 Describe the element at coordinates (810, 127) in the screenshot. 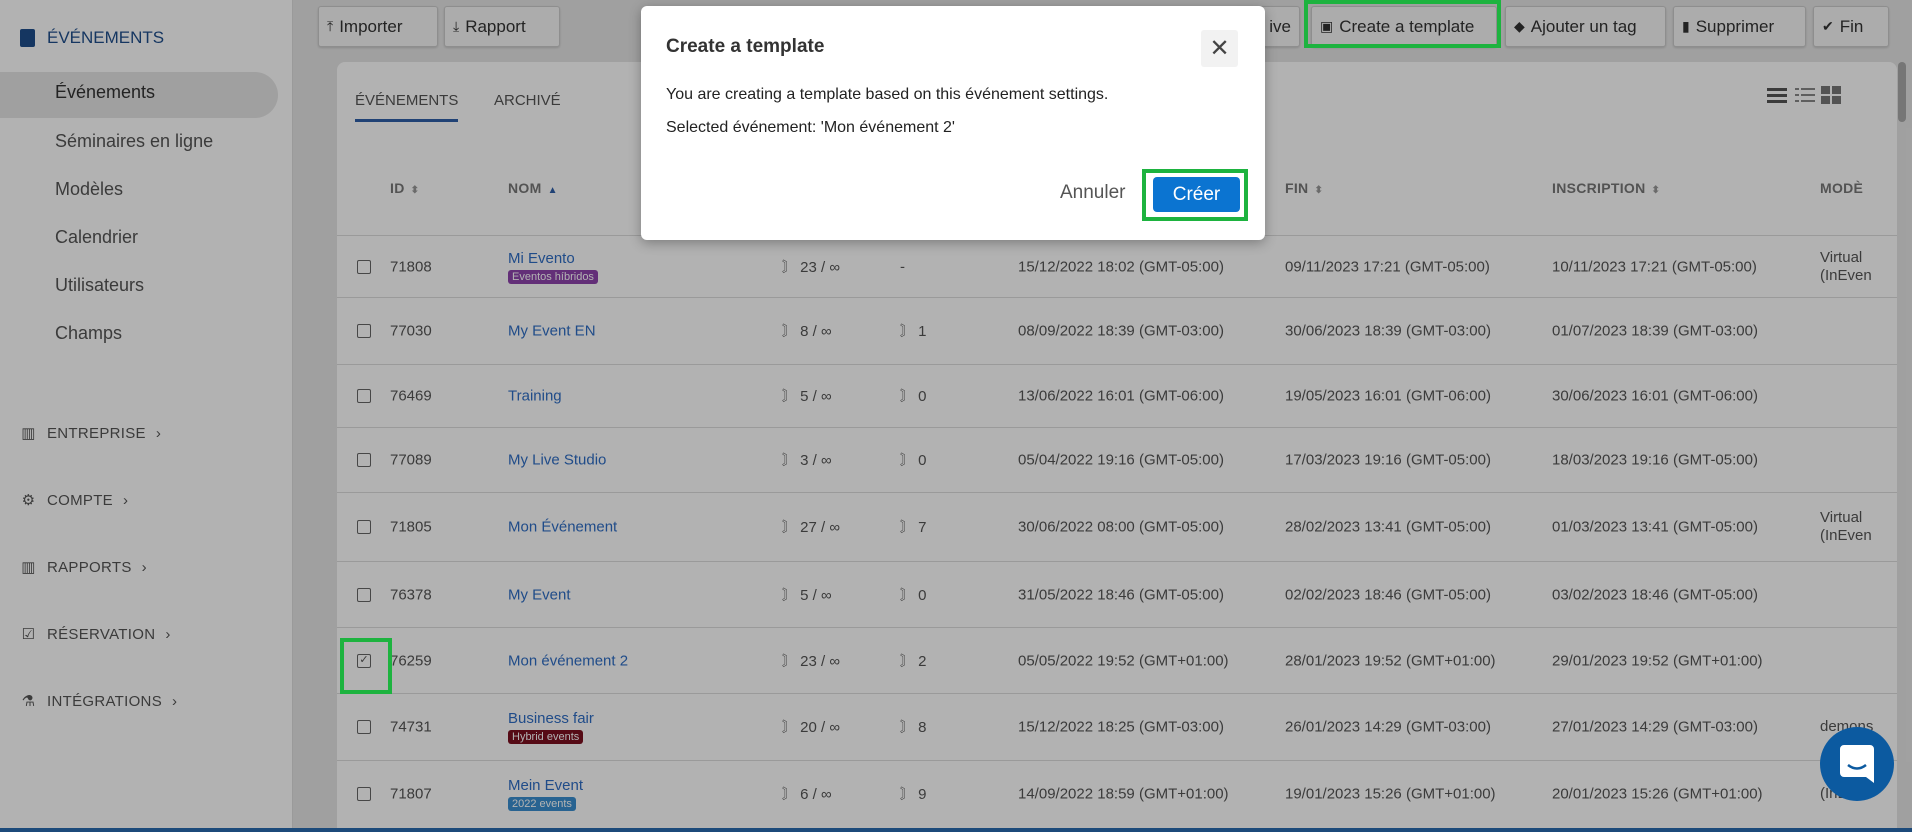

I see `dialog-selected-event: Selected événement: 'Mon événement 2'` at that location.